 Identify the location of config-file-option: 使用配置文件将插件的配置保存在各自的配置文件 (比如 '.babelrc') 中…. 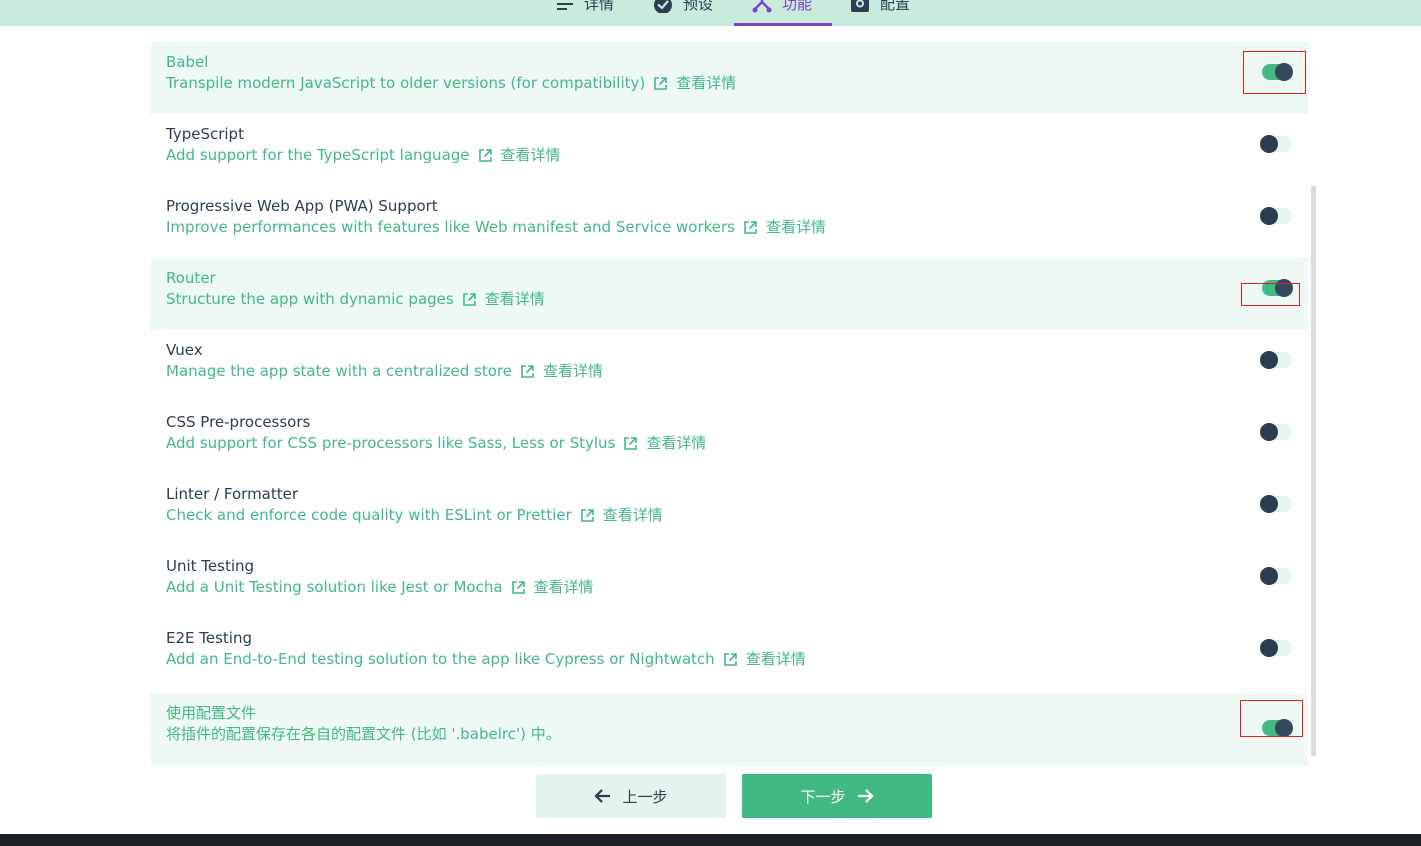
(729, 729).